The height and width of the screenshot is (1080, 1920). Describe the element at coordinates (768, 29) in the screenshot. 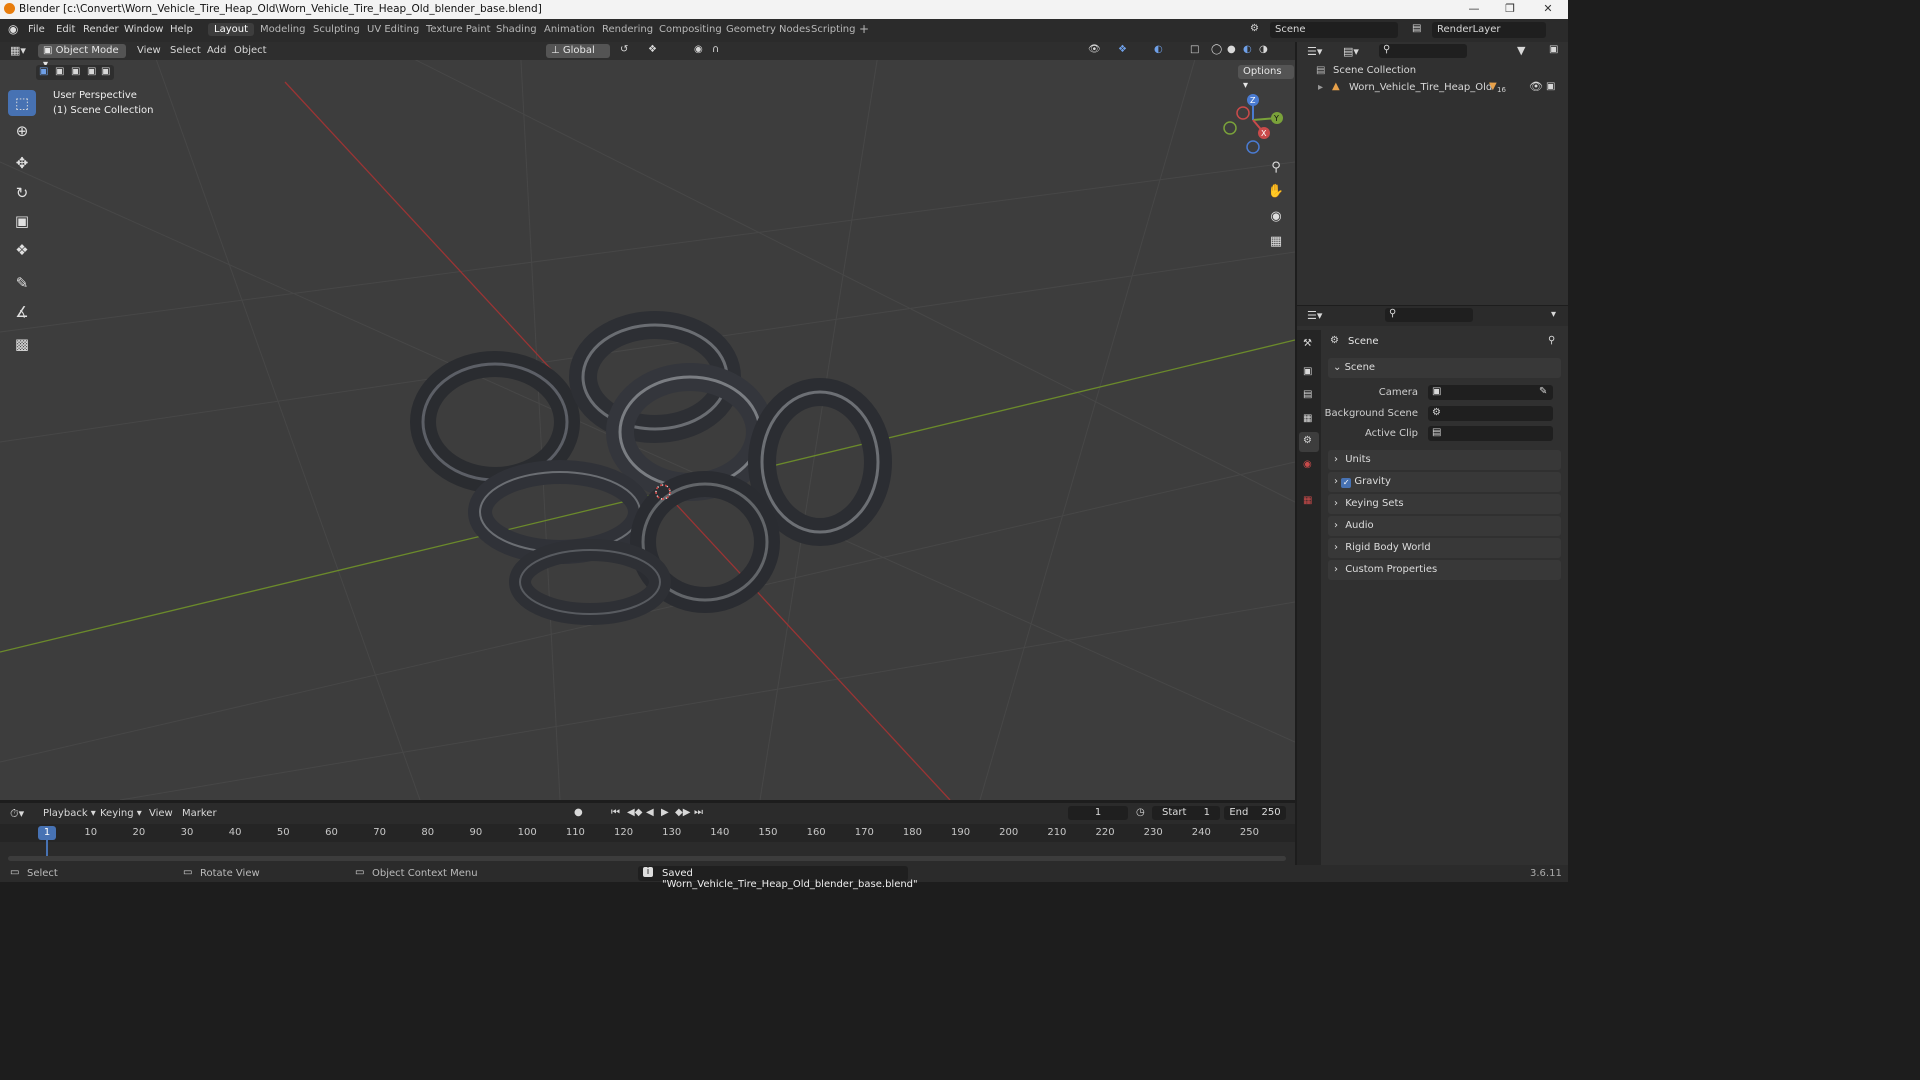

I see `tab-geometry-nodes: Geometry Nodes` at that location.